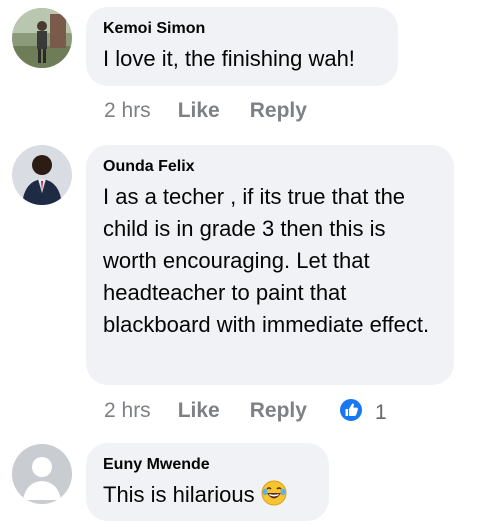  I want to click on comment-author: Euny Mwende, so click(208, 465).